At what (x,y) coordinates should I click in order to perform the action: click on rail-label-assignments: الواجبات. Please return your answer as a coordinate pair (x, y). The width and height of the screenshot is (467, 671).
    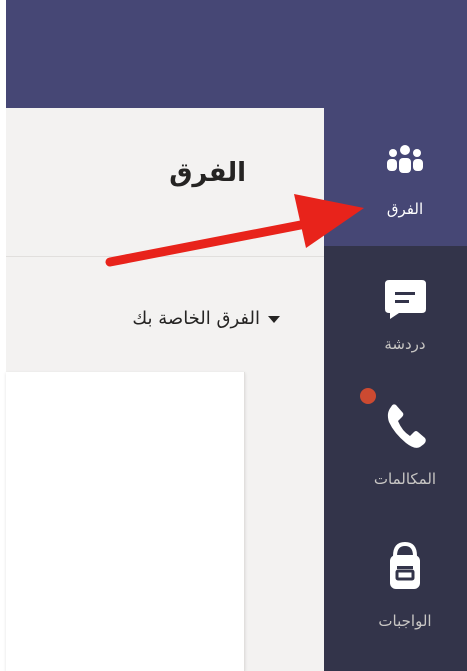
    Looking at the image, I should click on (405, 621).